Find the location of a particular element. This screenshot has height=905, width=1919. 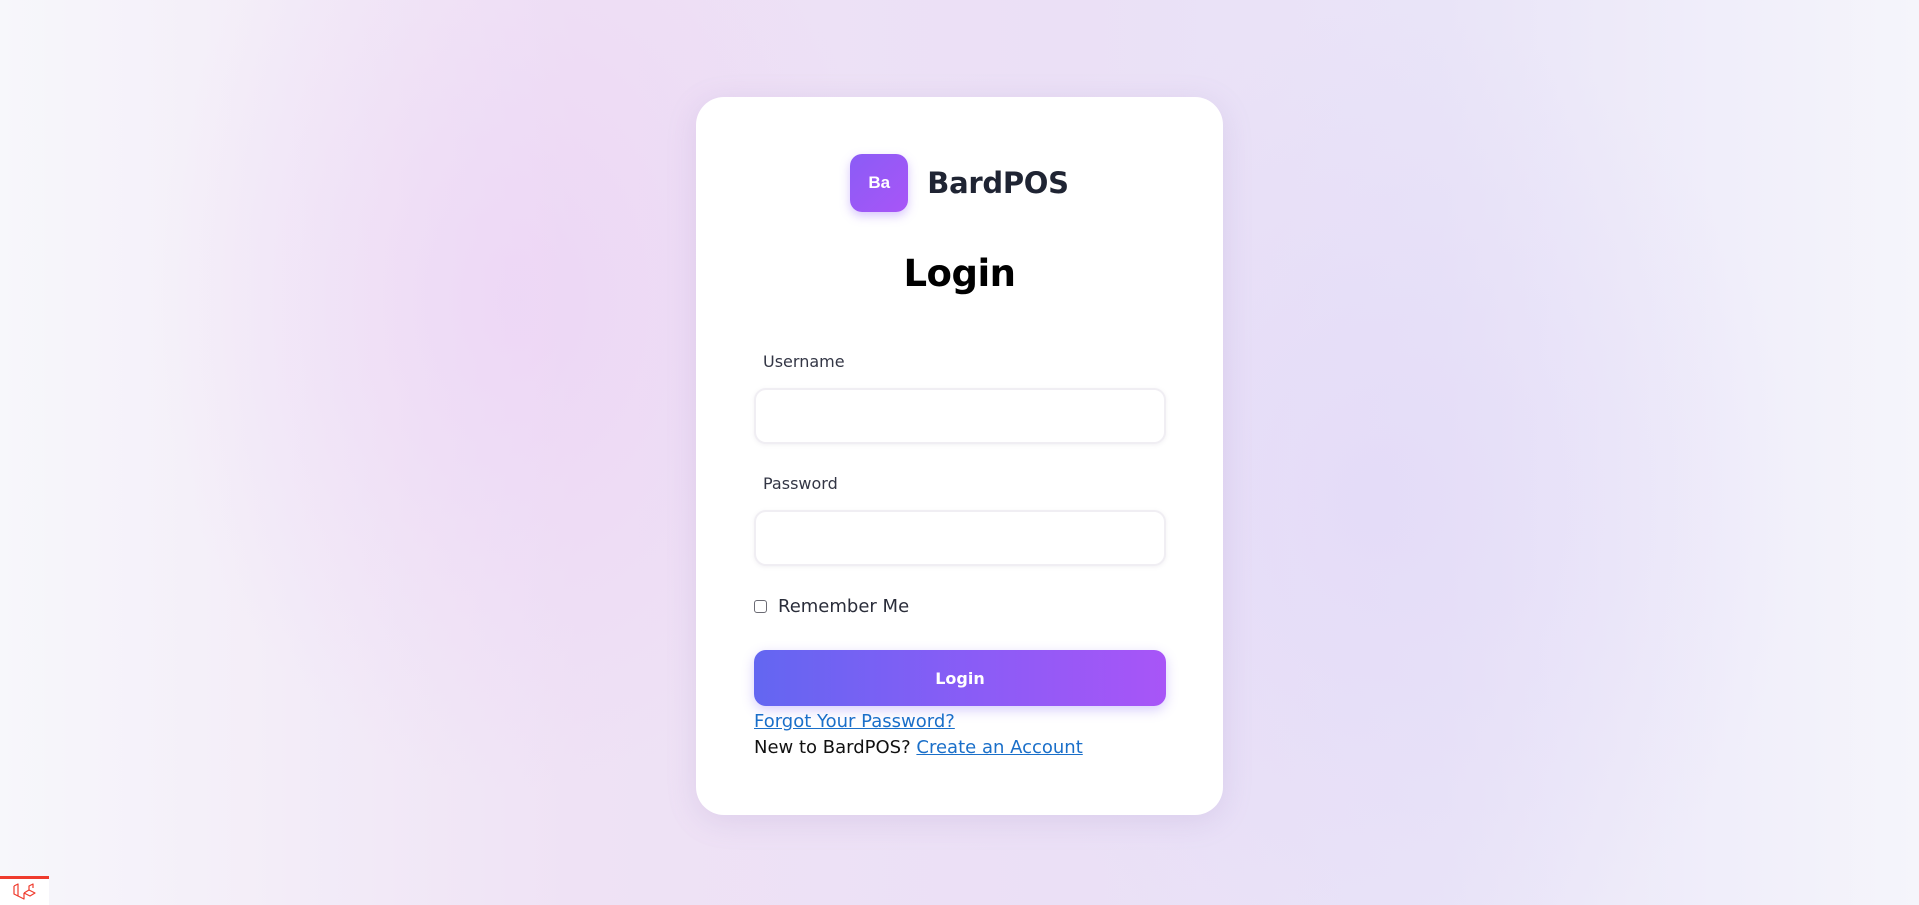

username-label: Username is located at coordinates (804, 361).